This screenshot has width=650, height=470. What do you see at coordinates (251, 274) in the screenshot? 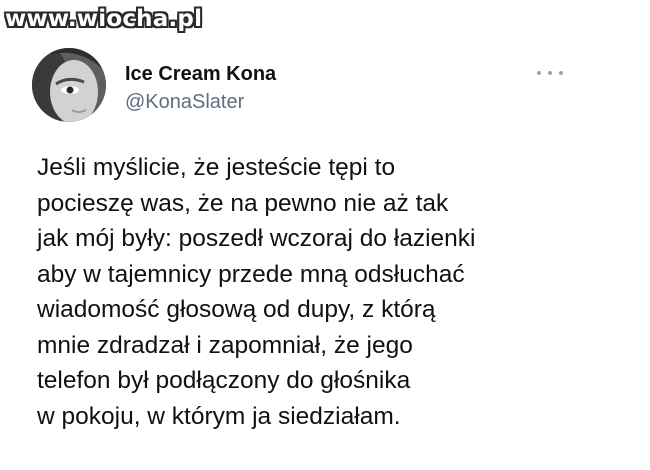
I see `tweet-line: aby w tajemnicy przede mną odsłuchać` at bounding box center [251, 274].